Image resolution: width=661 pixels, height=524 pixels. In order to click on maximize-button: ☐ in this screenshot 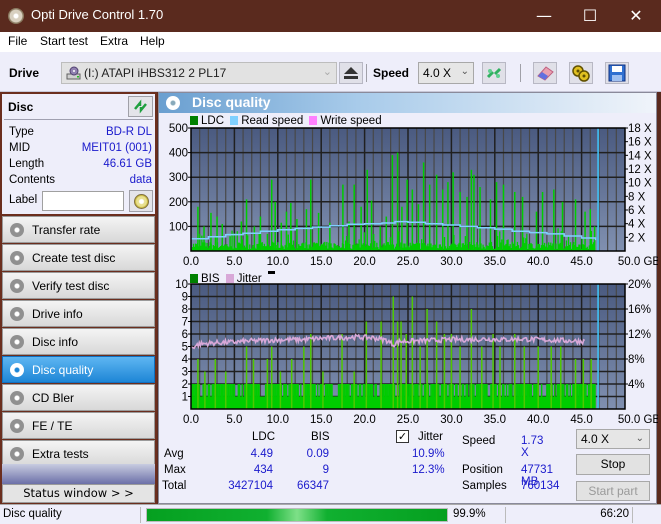, I will do `click(590, 16)`.